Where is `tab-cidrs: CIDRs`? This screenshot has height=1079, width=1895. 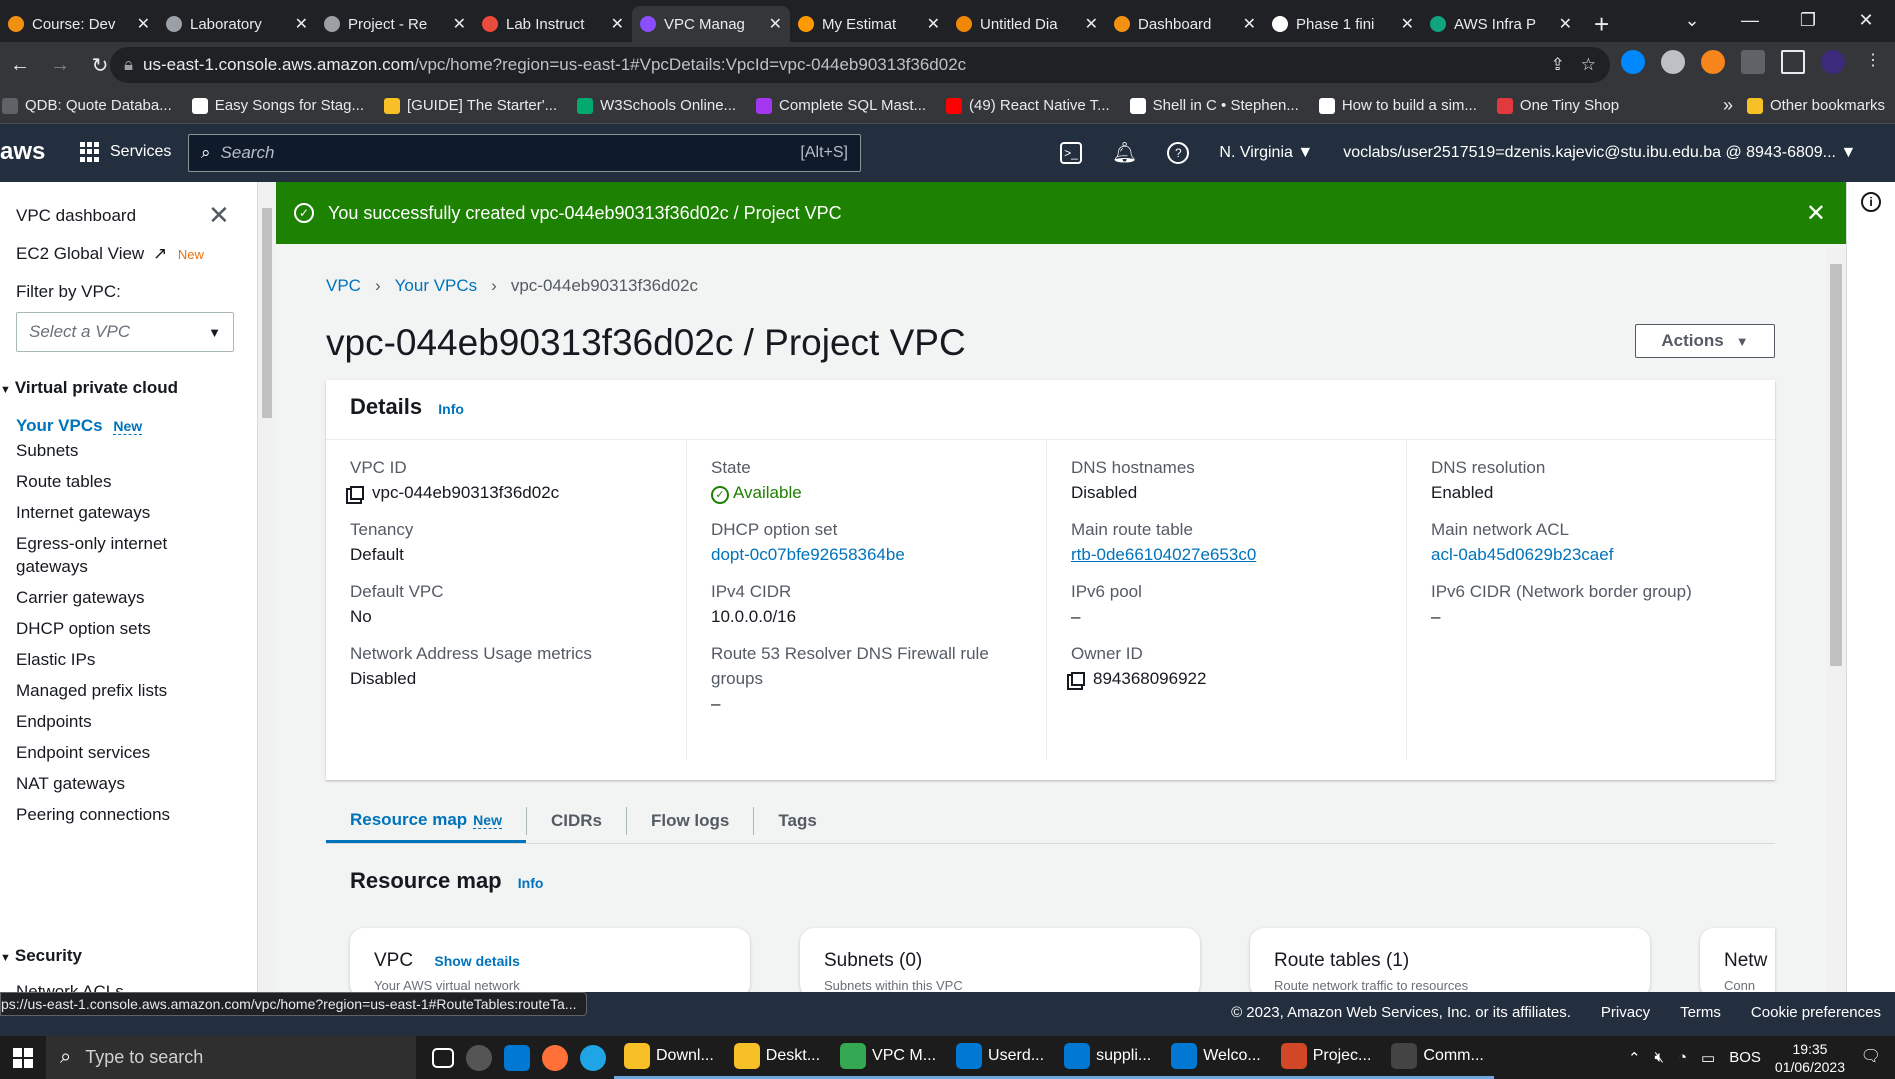
tab-cidrs: CIDRs is located at coordinates (576, 820).